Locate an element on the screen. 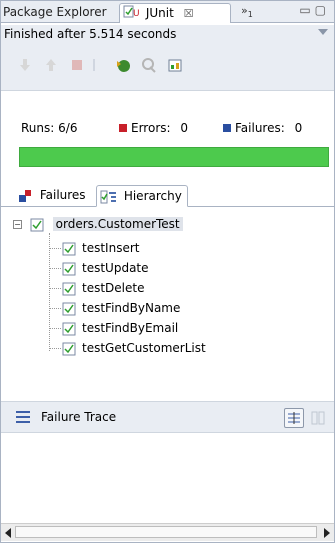 The height and width of the screenshot is (543, 335). test-item-label: testFindByName is located at coordinates (131, 308).